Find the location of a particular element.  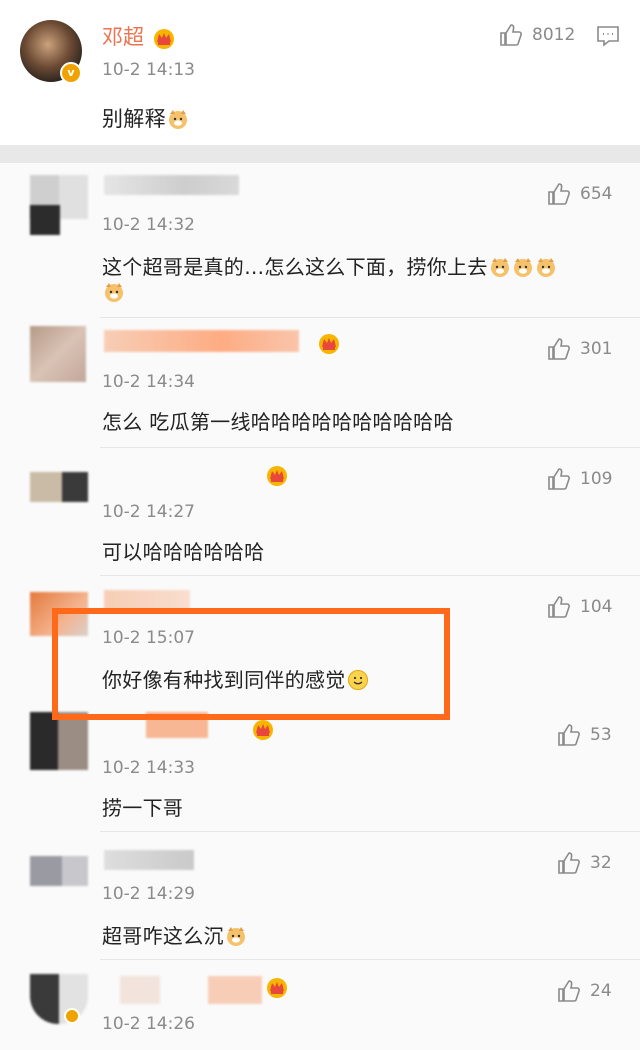

like-button: 301 is located at coordinates (579, 349).